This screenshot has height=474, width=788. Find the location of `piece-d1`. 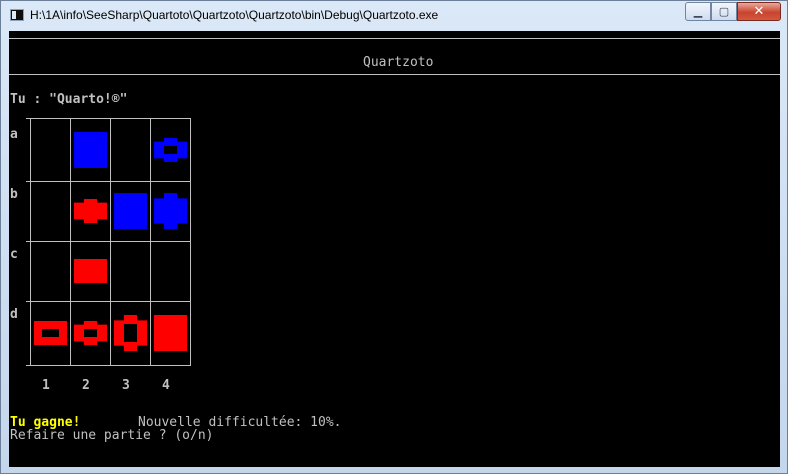

piece-d1 is located at coordinates (50, 333).